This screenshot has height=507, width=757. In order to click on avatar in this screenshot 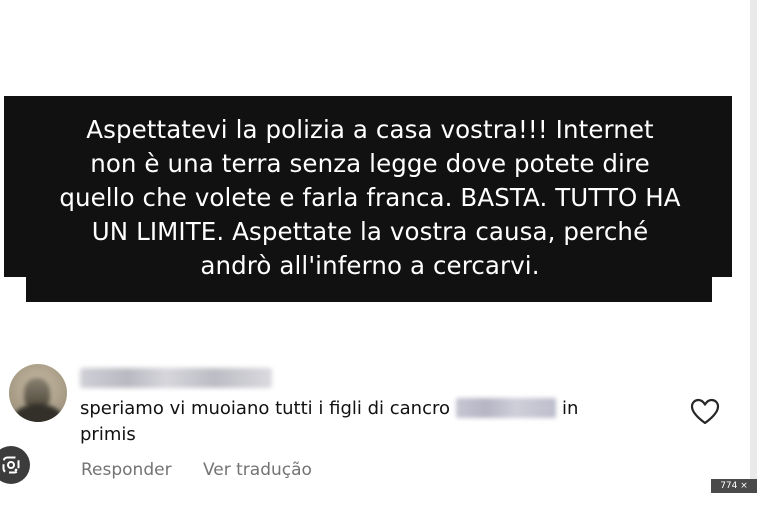, I will do `click(38, 393)`.